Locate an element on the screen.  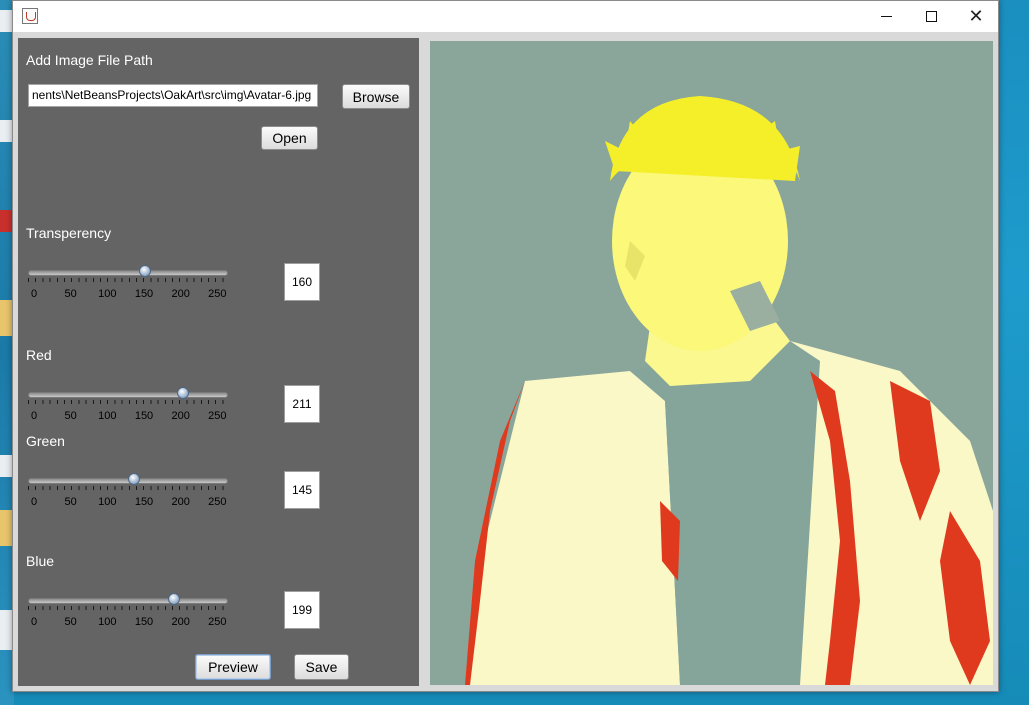
minimize-icon is located at coordinates (886, 16).